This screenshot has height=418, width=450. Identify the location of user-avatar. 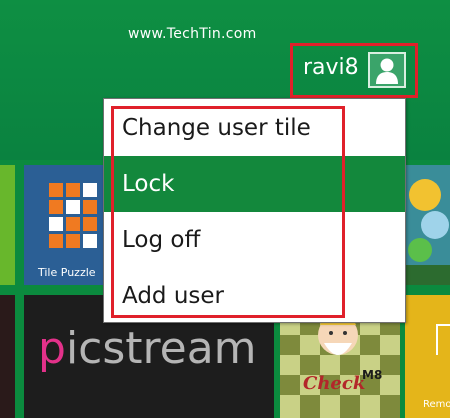
(387, 70).